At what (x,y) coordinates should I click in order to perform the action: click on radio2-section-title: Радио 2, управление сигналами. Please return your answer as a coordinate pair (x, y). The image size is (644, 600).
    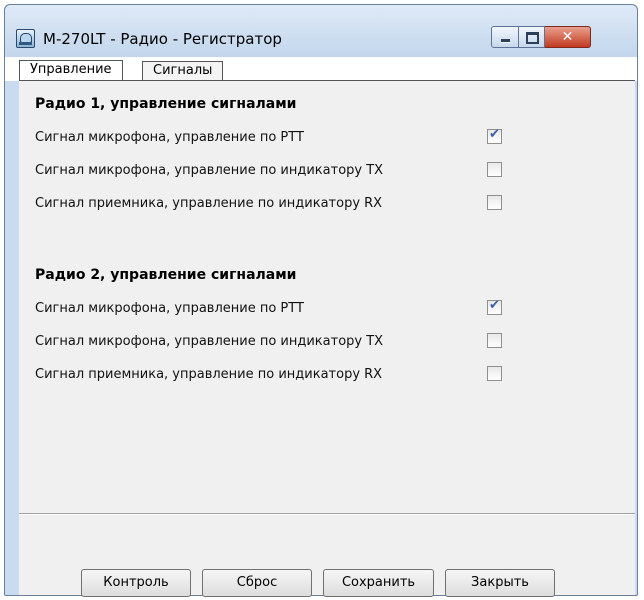
    Looking at the image, I should click on (166, 275).